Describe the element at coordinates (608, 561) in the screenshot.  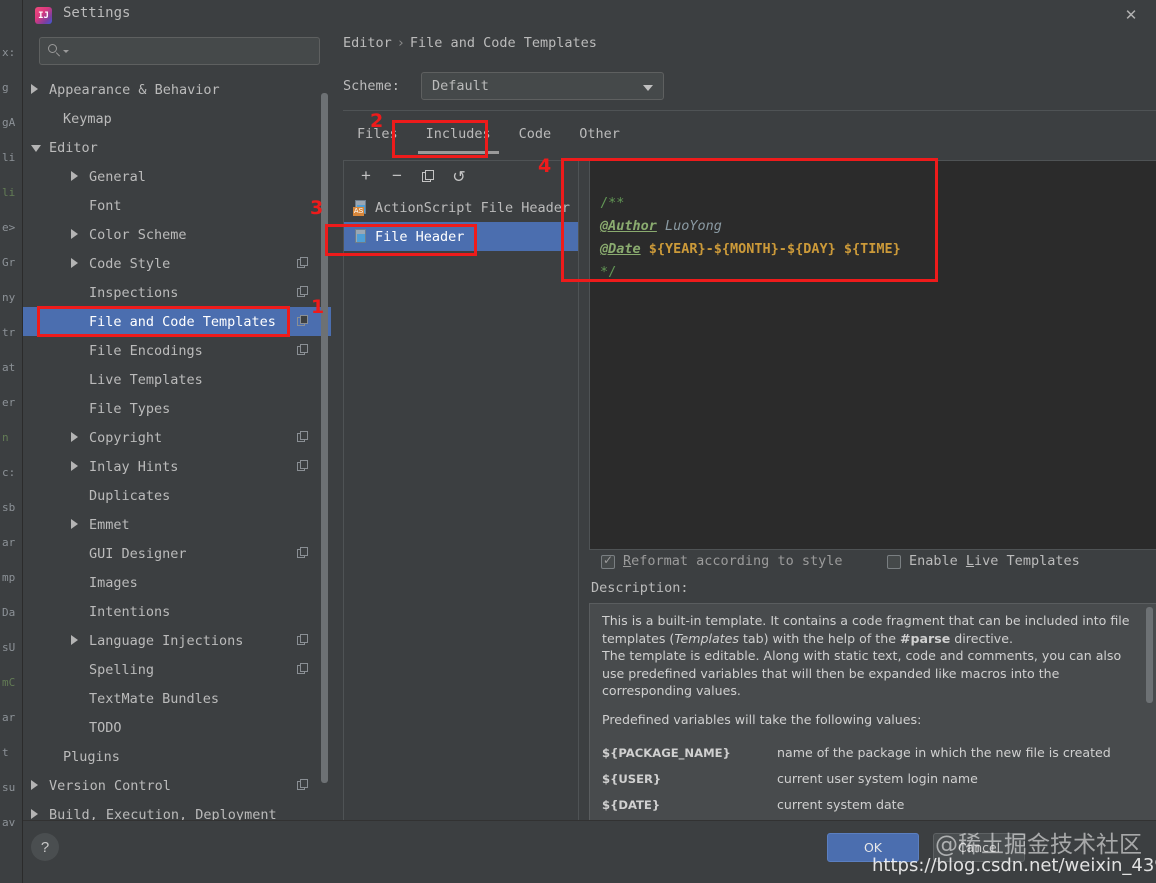
I see `reformat-checkbox` at that location.